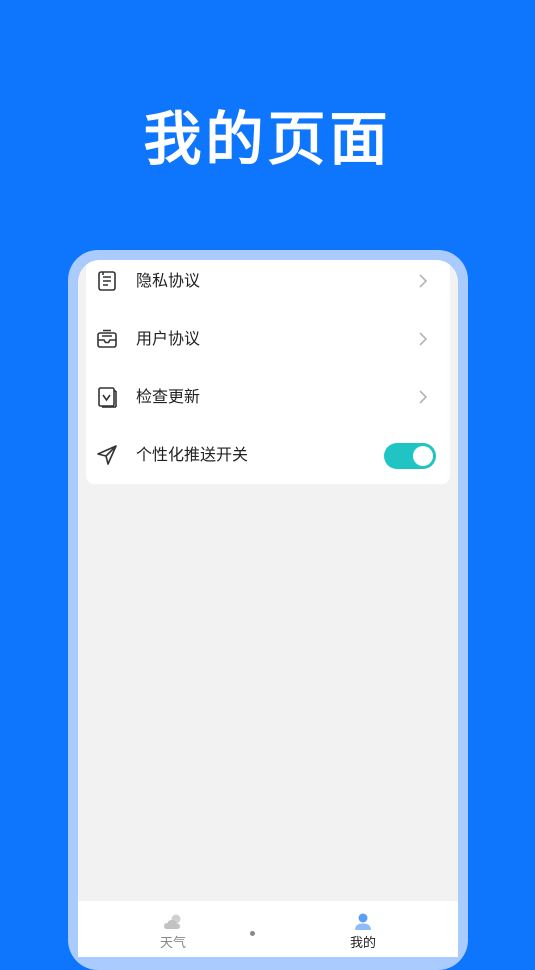  What do you see at coordinates (107, 455) in the screenshot?
I see `send-plane-icon` at bounding box center [107, 455].